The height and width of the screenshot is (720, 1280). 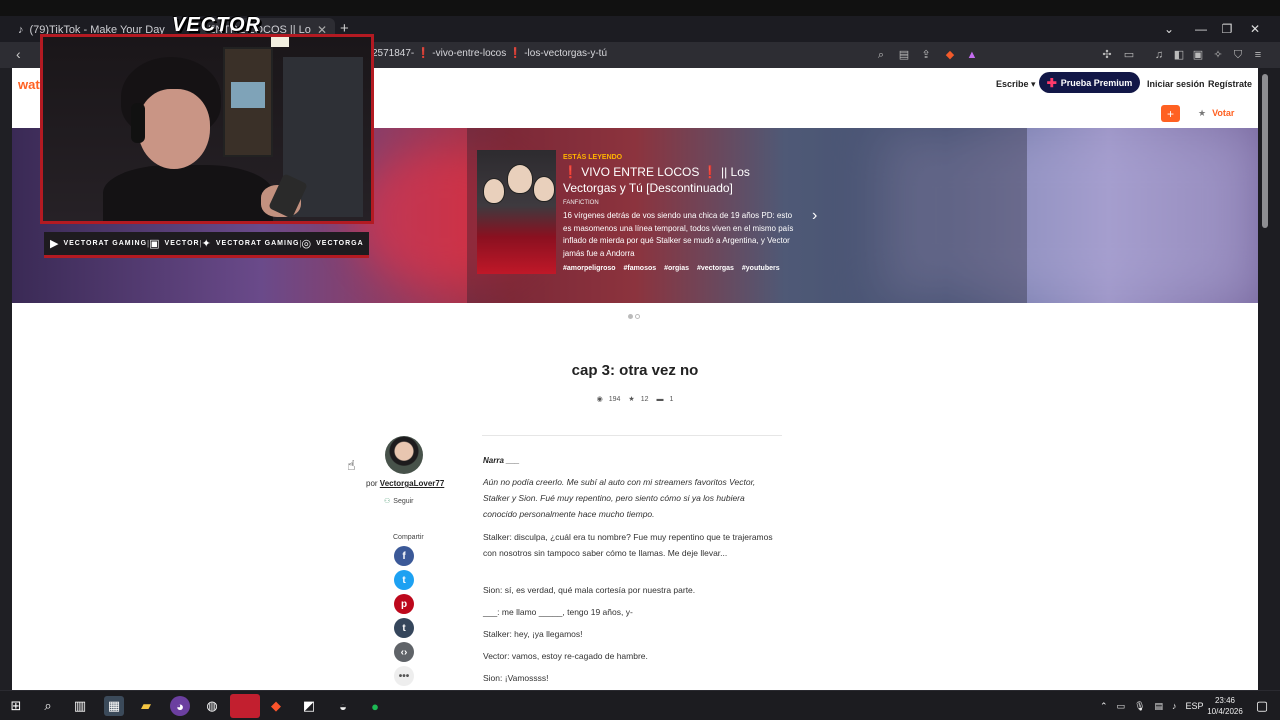 What do you see at coordinates (1225, 706) in the screenshot?
I see `clock: 23:46 10/4/2026` at bounding box center [1225, 706].